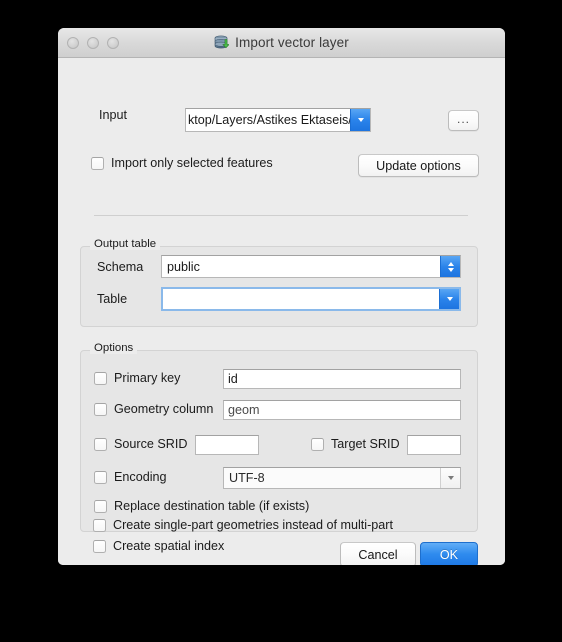 The image size is (562, 642). Describe the element at coordinates (114, 348) in the screenshot. I see `options-group-label: Options` at that location.